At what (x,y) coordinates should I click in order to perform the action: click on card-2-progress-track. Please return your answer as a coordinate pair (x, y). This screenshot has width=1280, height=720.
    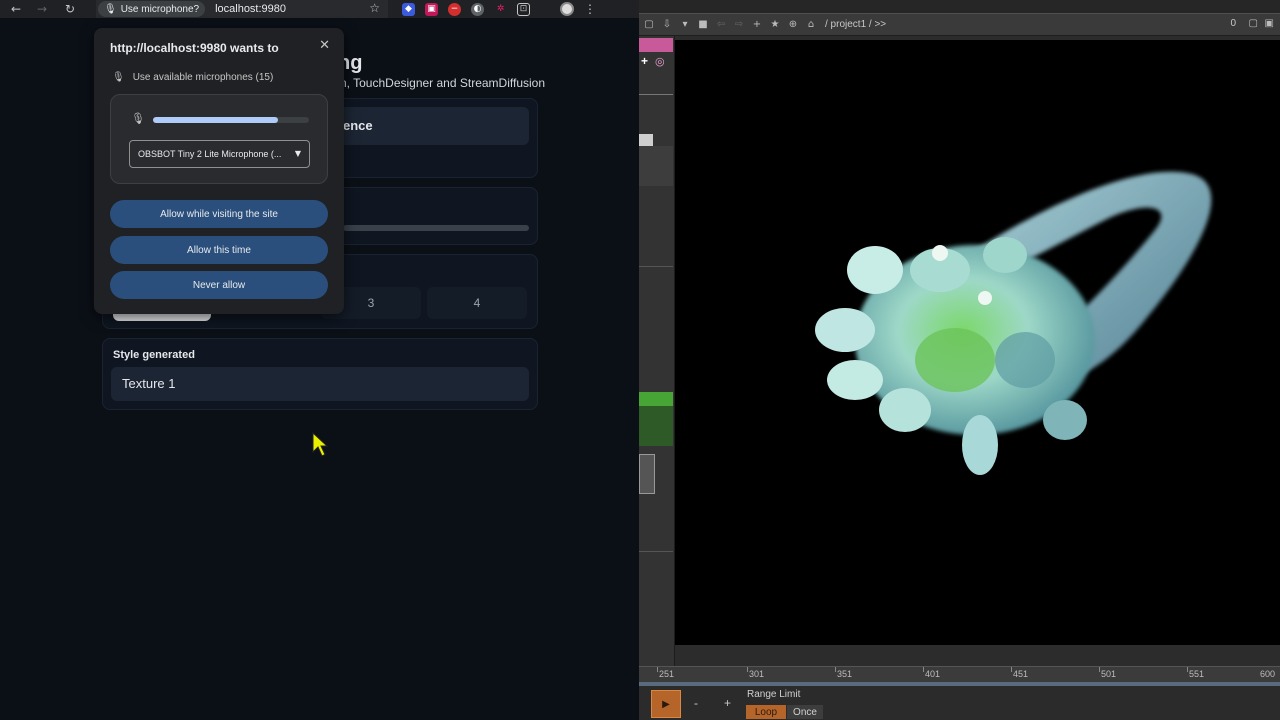
    Looking at the image, I should click on (436, 228).